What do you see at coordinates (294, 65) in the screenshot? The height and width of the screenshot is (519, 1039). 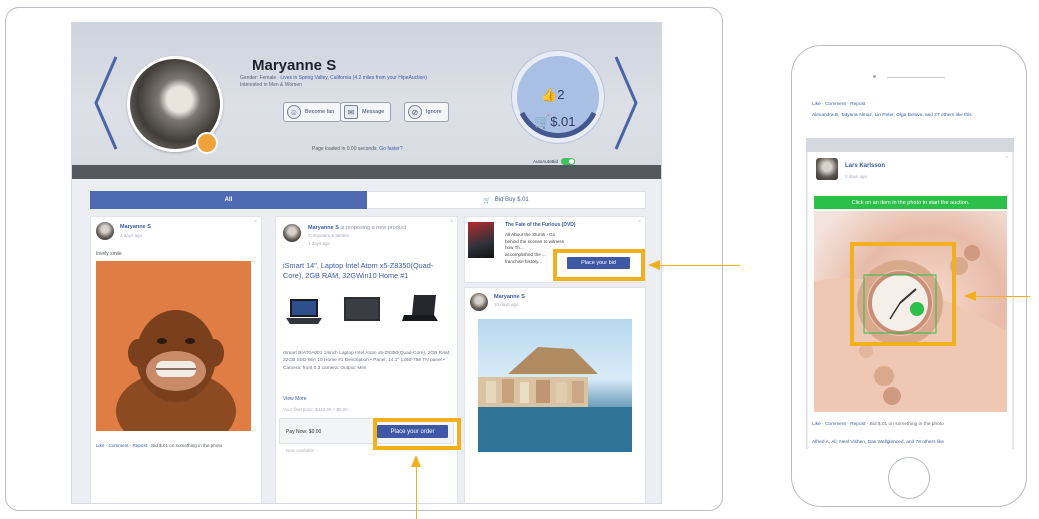 I see `profile-name: Maryanne S` at bounding box center [294, 65].